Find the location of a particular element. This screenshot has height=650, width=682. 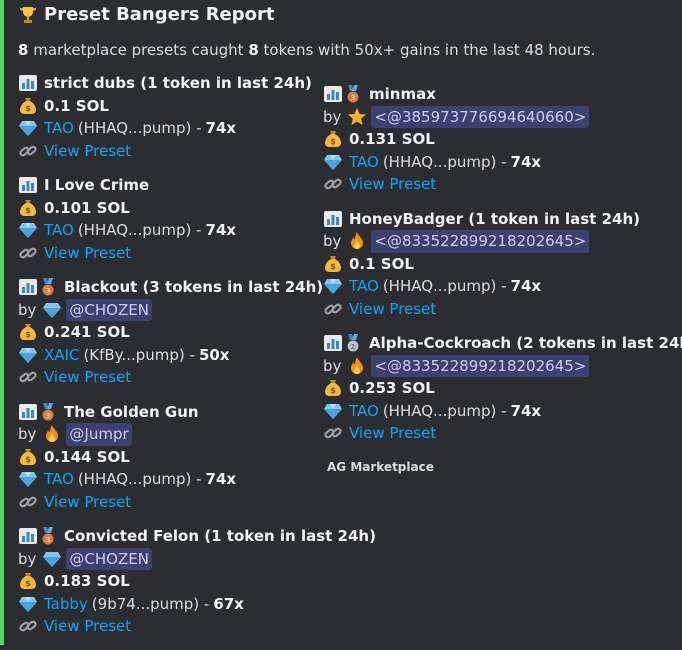

medal-2-icon: 2 is located at coordinates (353, 343).